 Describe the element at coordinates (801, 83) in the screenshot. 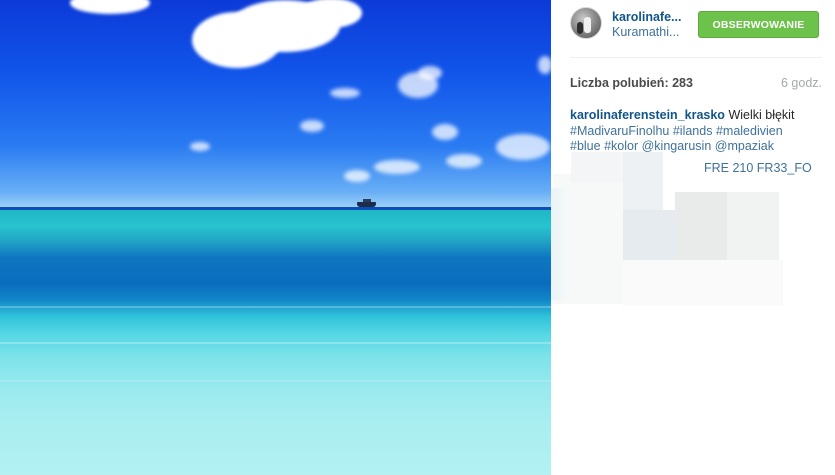

I see `post-time: 6 godz.` at that location.